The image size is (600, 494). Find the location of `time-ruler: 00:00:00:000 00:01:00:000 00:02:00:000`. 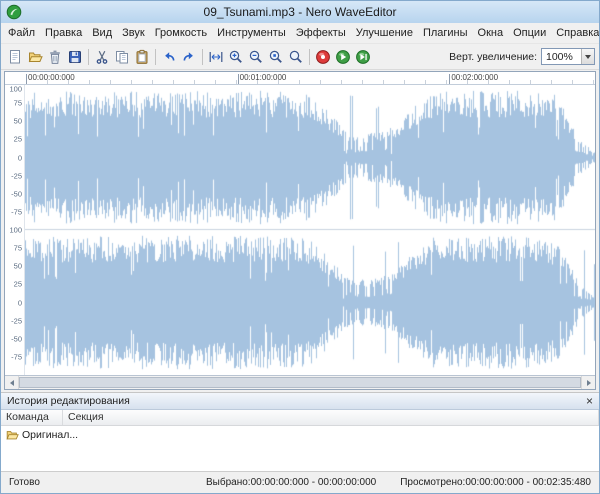

time-ruler: 00:00:00:000 00:01:00:000 00:02:00:000 is located at coordinates (300, 78).